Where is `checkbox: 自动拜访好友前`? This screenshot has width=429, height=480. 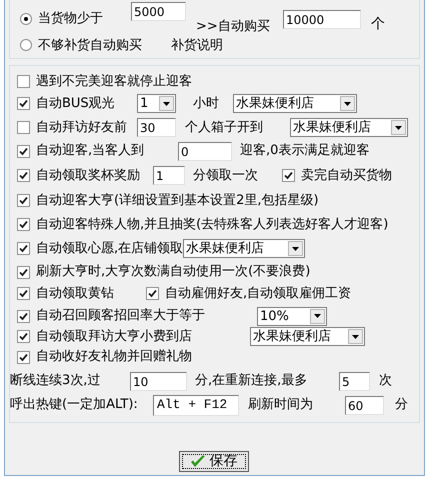 checkbox: 自动拜访好友前 is located at coordinates (72, 128).